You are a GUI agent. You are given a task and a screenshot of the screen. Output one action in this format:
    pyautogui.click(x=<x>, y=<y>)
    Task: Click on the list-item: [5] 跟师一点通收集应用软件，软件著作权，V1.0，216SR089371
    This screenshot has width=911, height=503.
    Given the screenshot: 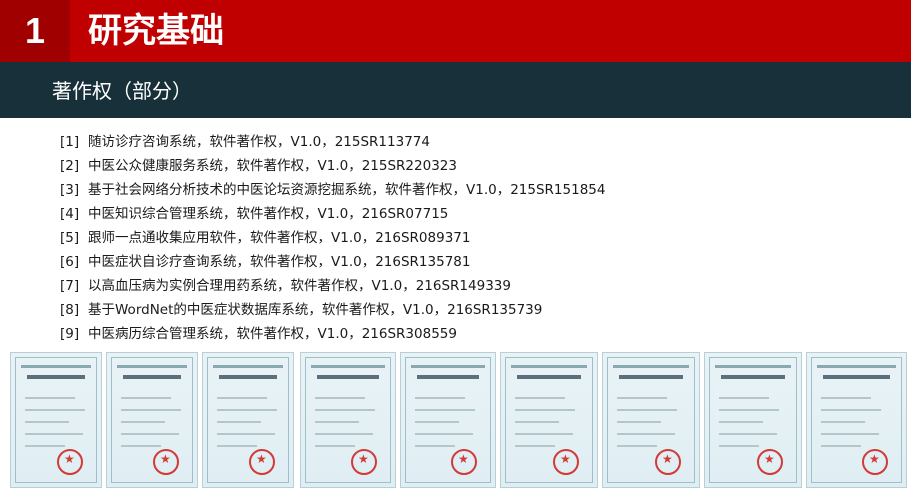 What is the action you would take?
    pyautogui.click(x=480, y=238)
    